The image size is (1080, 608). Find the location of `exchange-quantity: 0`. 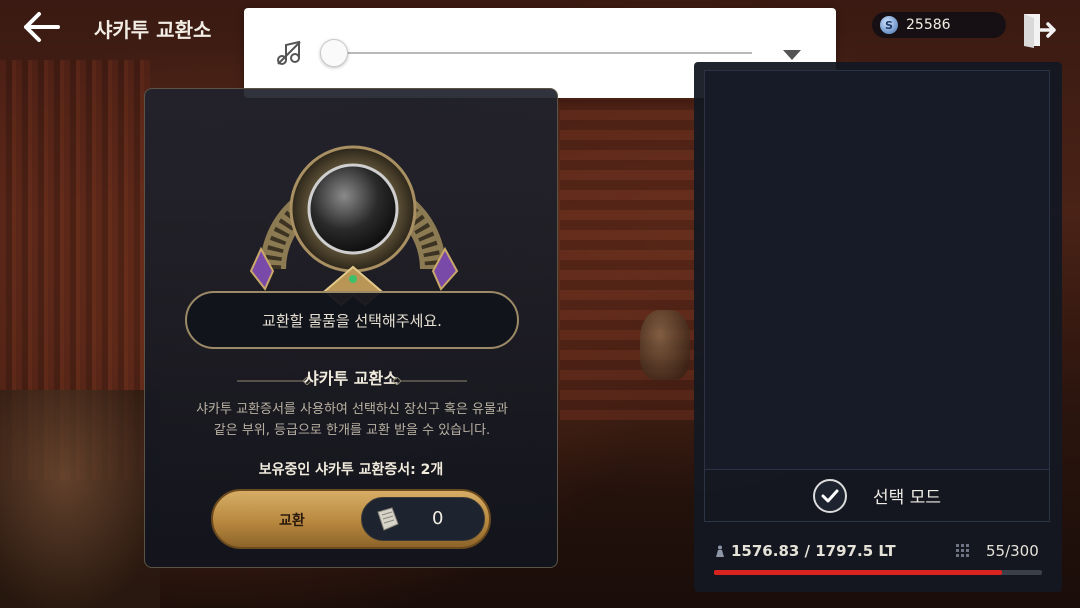

exchange-quantity: 0 is located at coordinates (438, 518).